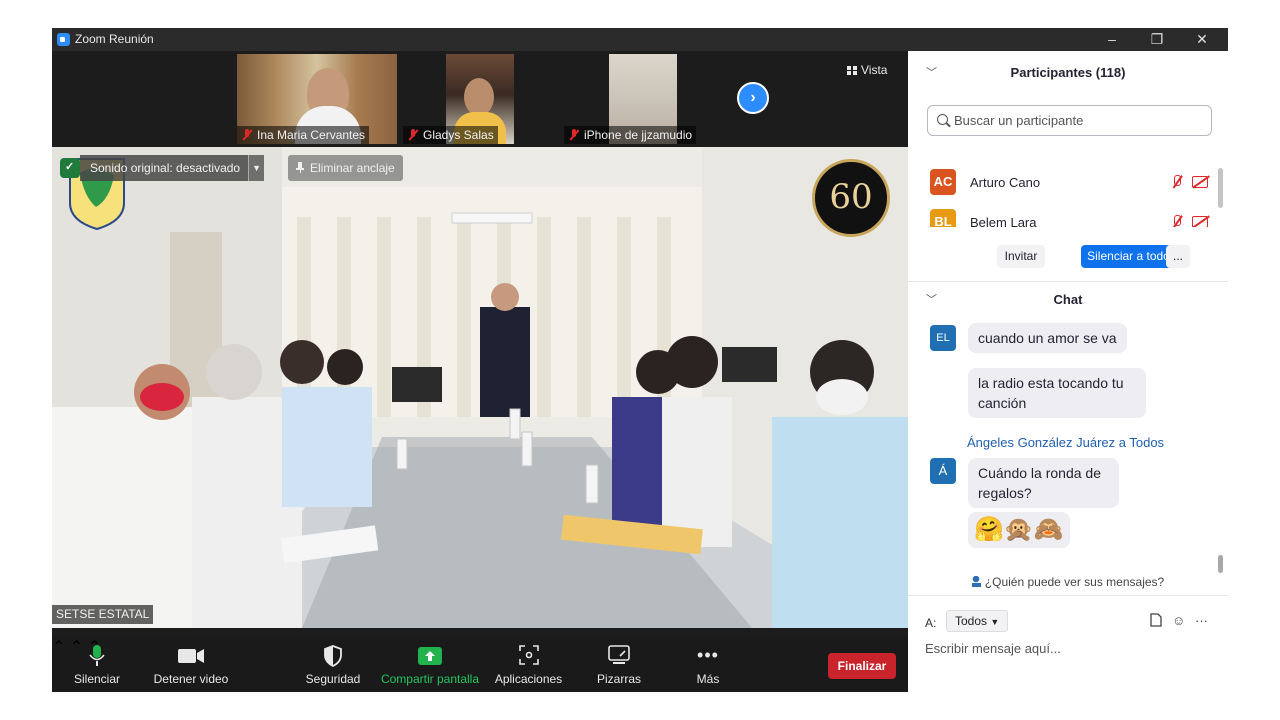 The image size is (1280, 720). I want to click on recipient-select: Todos ▼, so click(977, 621).